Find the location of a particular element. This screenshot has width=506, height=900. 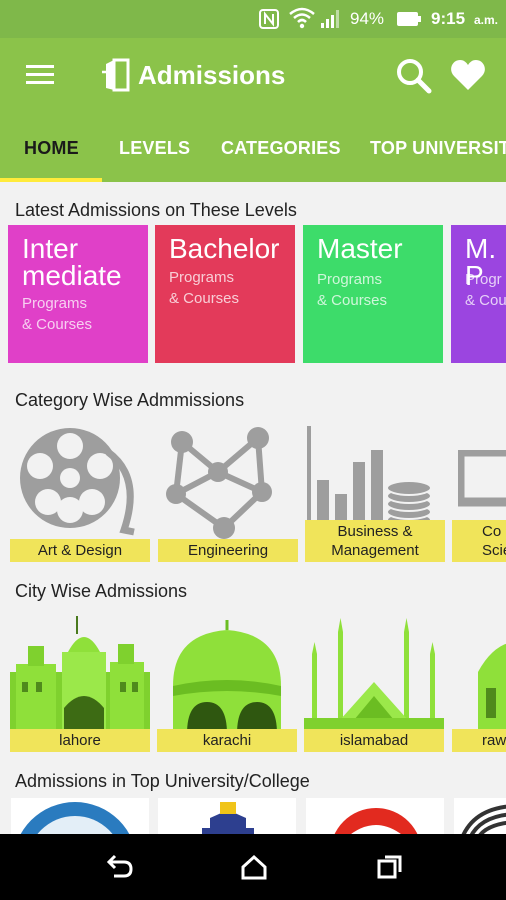

levels-section-title: Latest Admissions on These Levels is located at coordinates (156, 210).